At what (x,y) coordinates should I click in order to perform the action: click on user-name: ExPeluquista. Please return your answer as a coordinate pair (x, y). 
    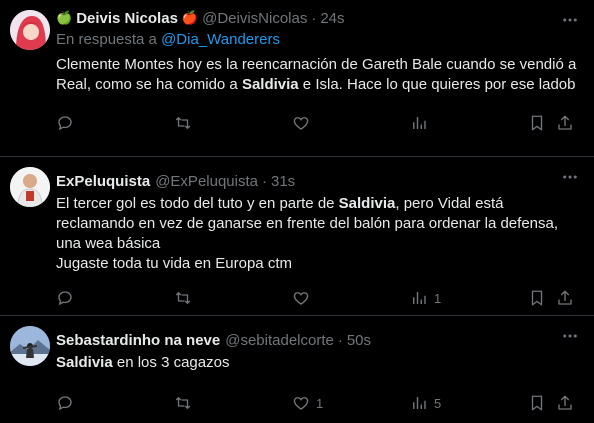
    Looking at the image, I should click on (103, 181).